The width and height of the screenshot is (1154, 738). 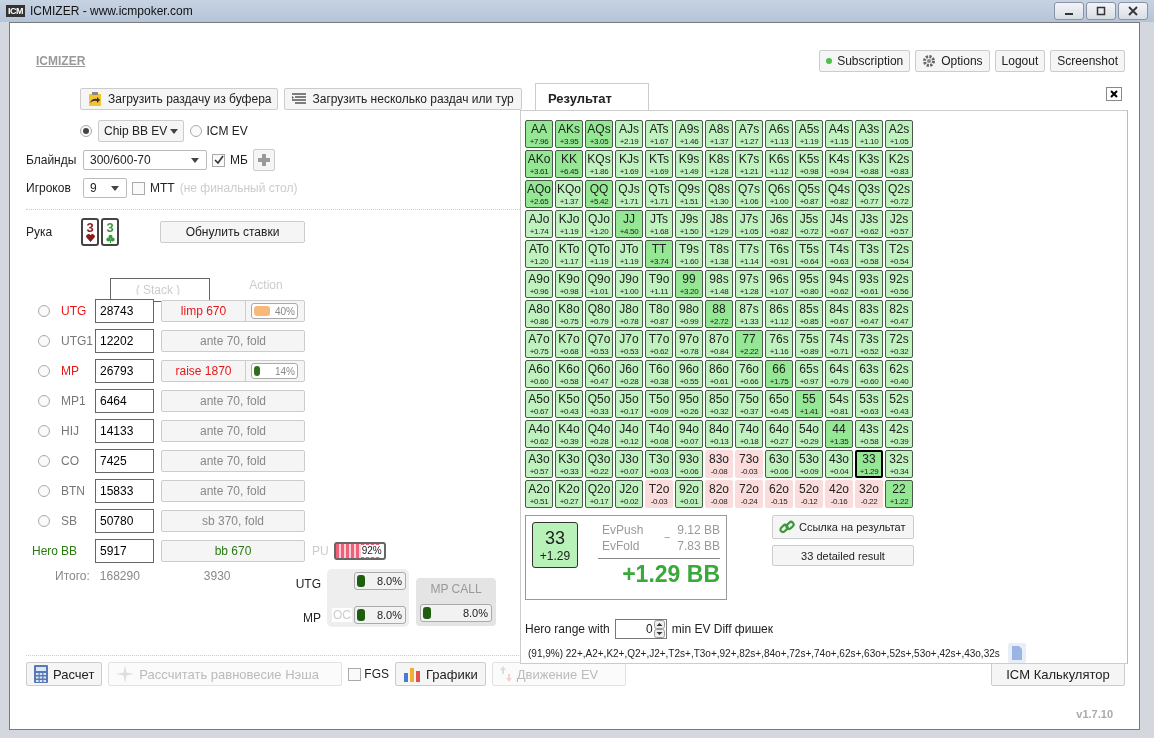 I want to click on hand-cell: T3o +0.03, so click(x=659, y=464).